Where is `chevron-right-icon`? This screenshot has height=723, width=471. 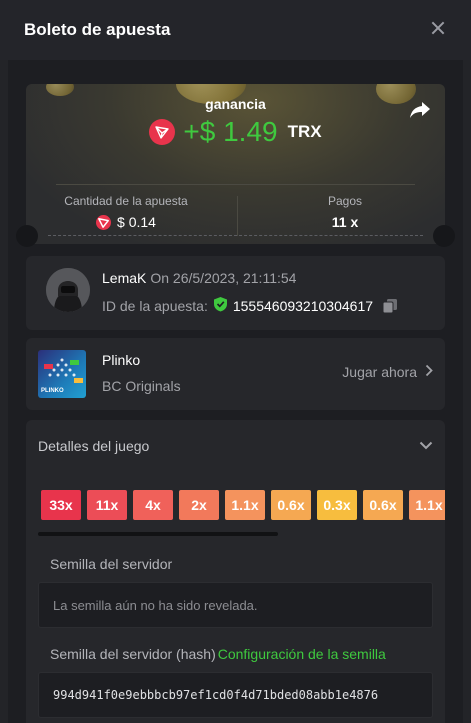
chevron-right-icon is located at coordinates (429, 372).